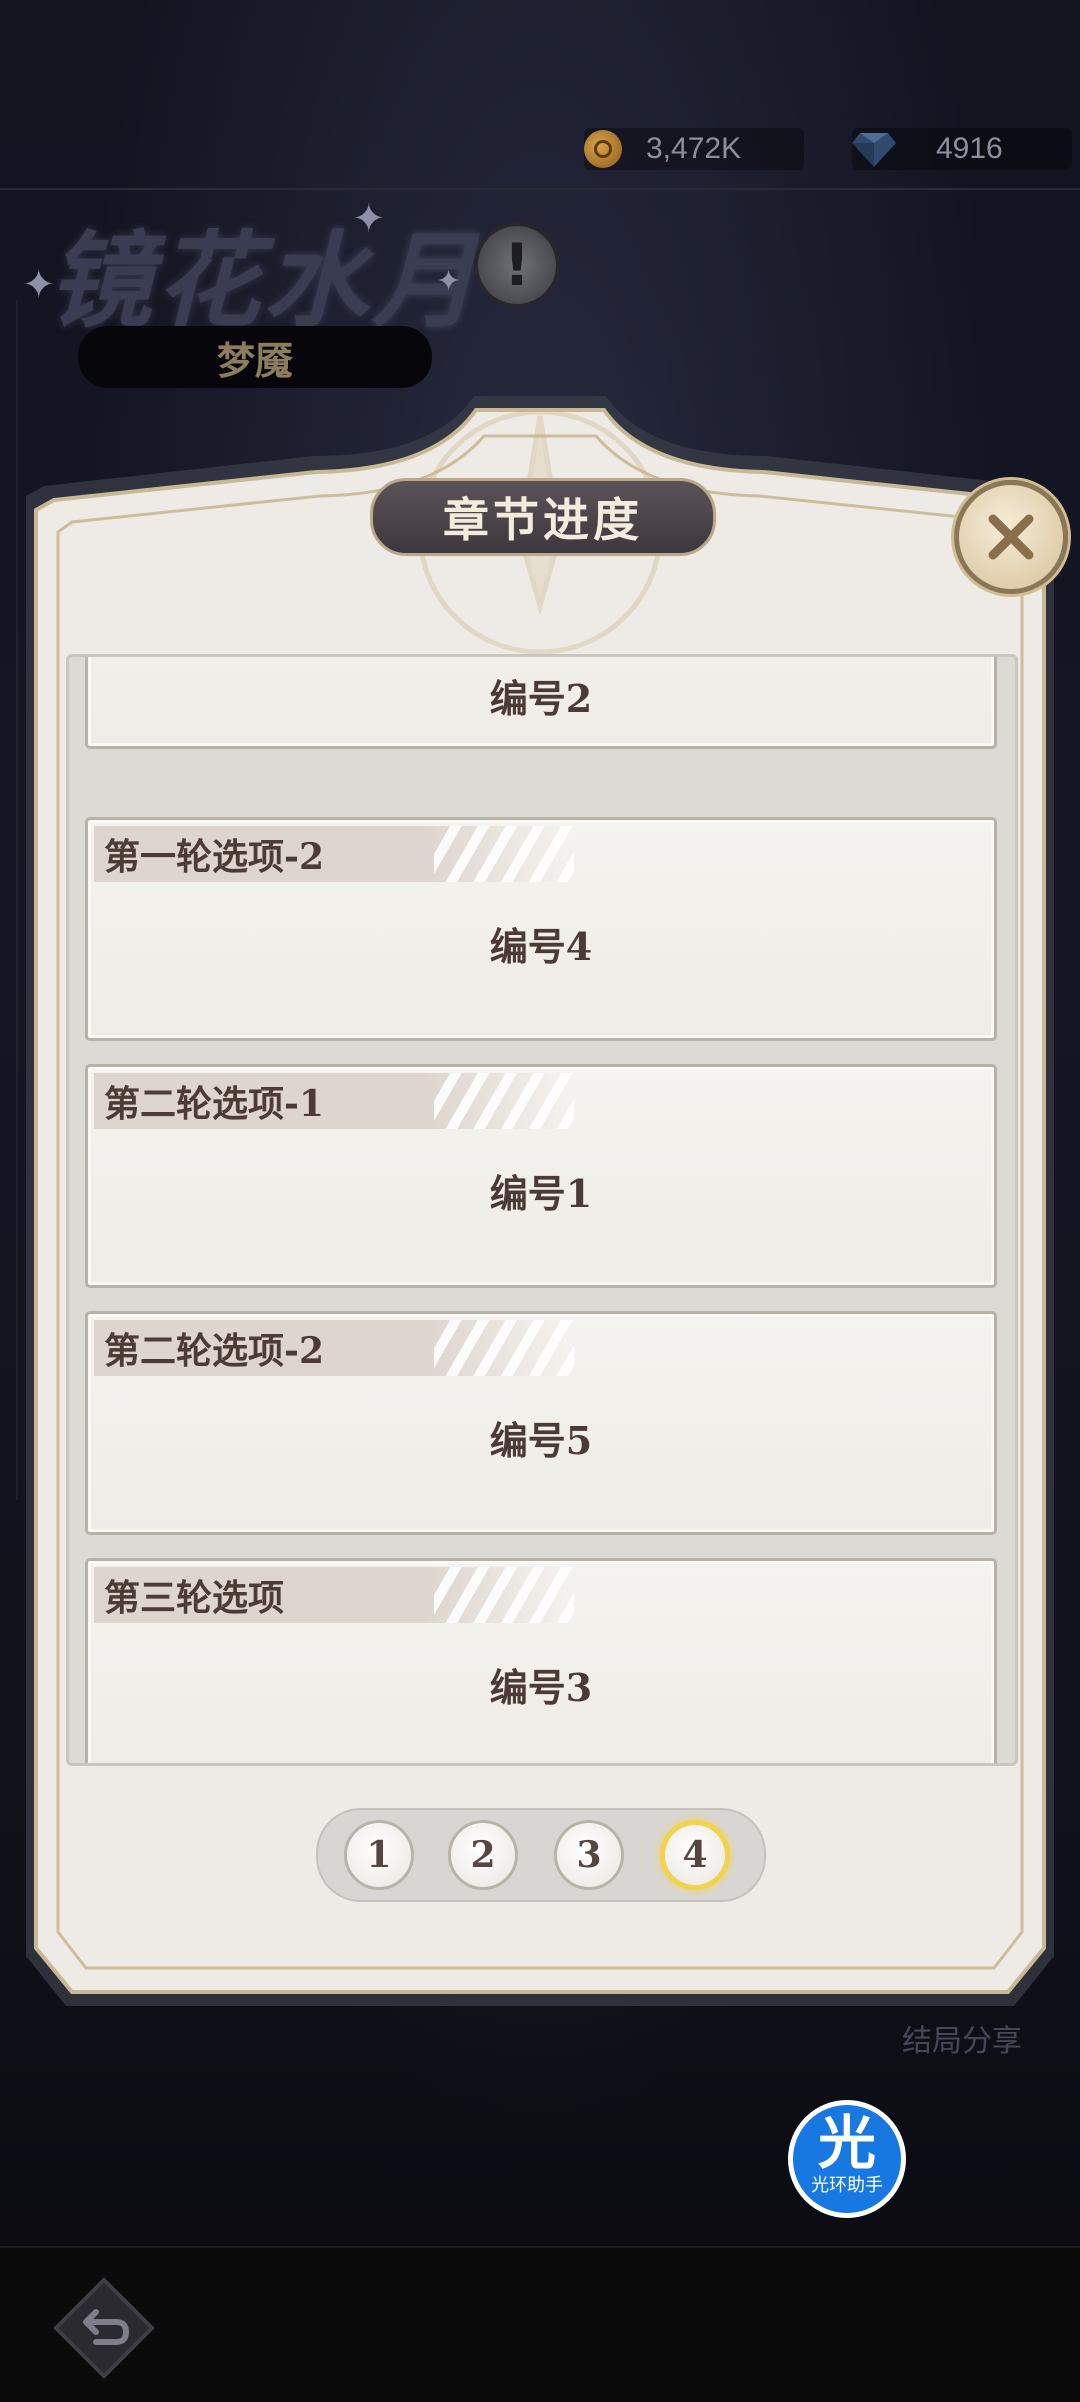  I want to click on ending-share-button: 结局分享, so click(962, 2038).